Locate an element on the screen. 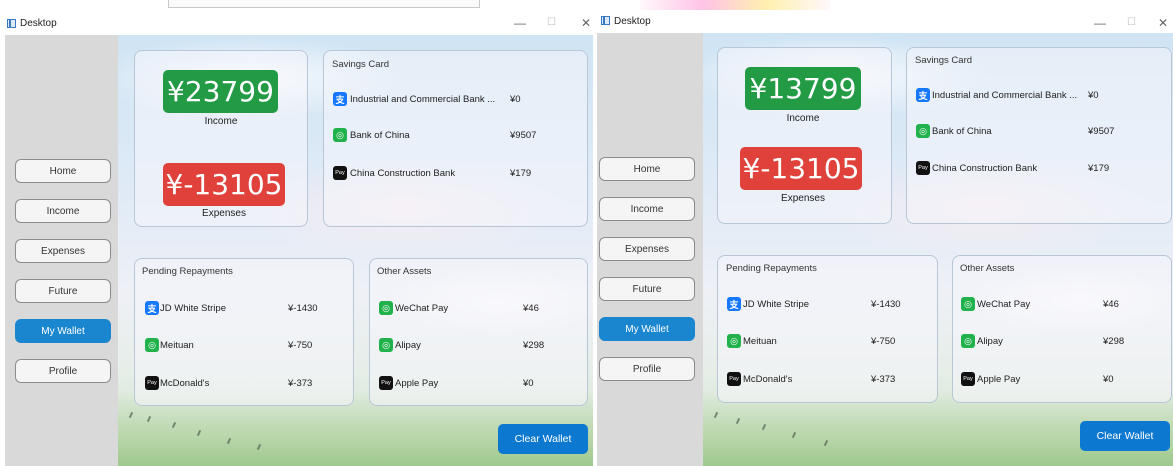  income-amount: ¥23799 is located at coordinates (220, 91).